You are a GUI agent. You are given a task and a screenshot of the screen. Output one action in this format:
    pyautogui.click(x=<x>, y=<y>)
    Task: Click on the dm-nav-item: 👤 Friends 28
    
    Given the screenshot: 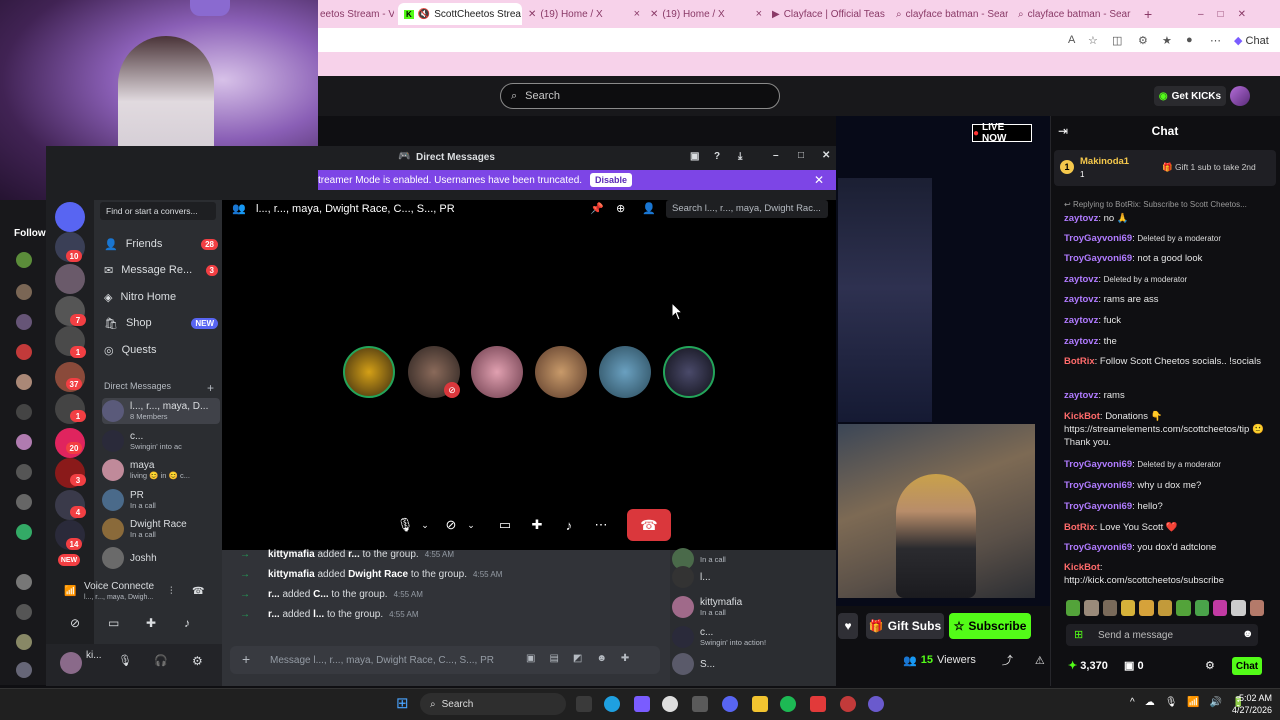 What is the action you would take?
    pyautogui.click(x=161, y=244)
    